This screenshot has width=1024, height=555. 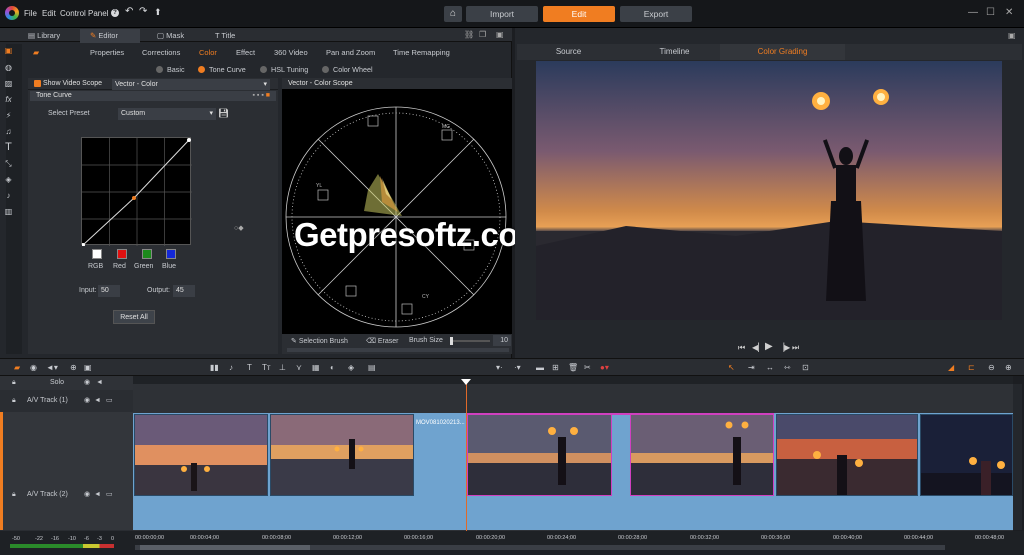 What do you see at coordinates (49, 13) in the screenshot?
I see `menu-edit: Edit` at bounding box center [49, 13].